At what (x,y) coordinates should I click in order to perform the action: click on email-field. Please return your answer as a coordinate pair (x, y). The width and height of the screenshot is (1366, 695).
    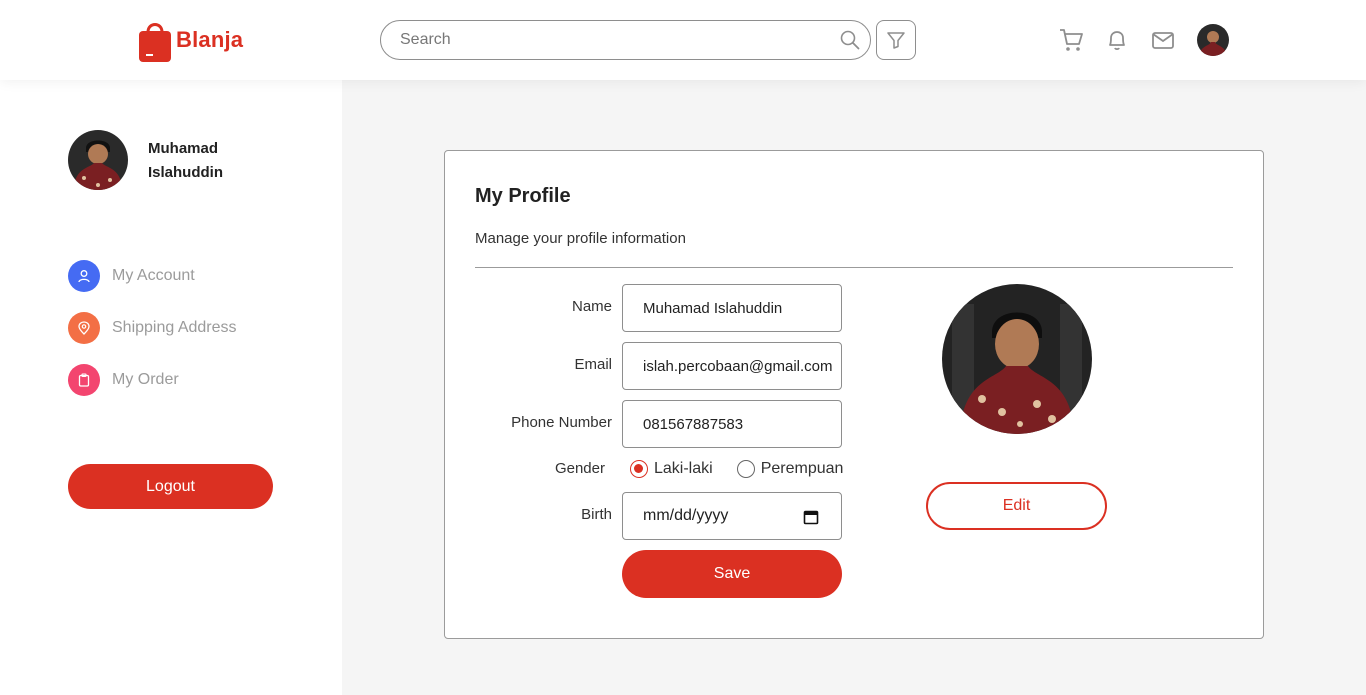
    Looking at the image, I should click on (732, 366).